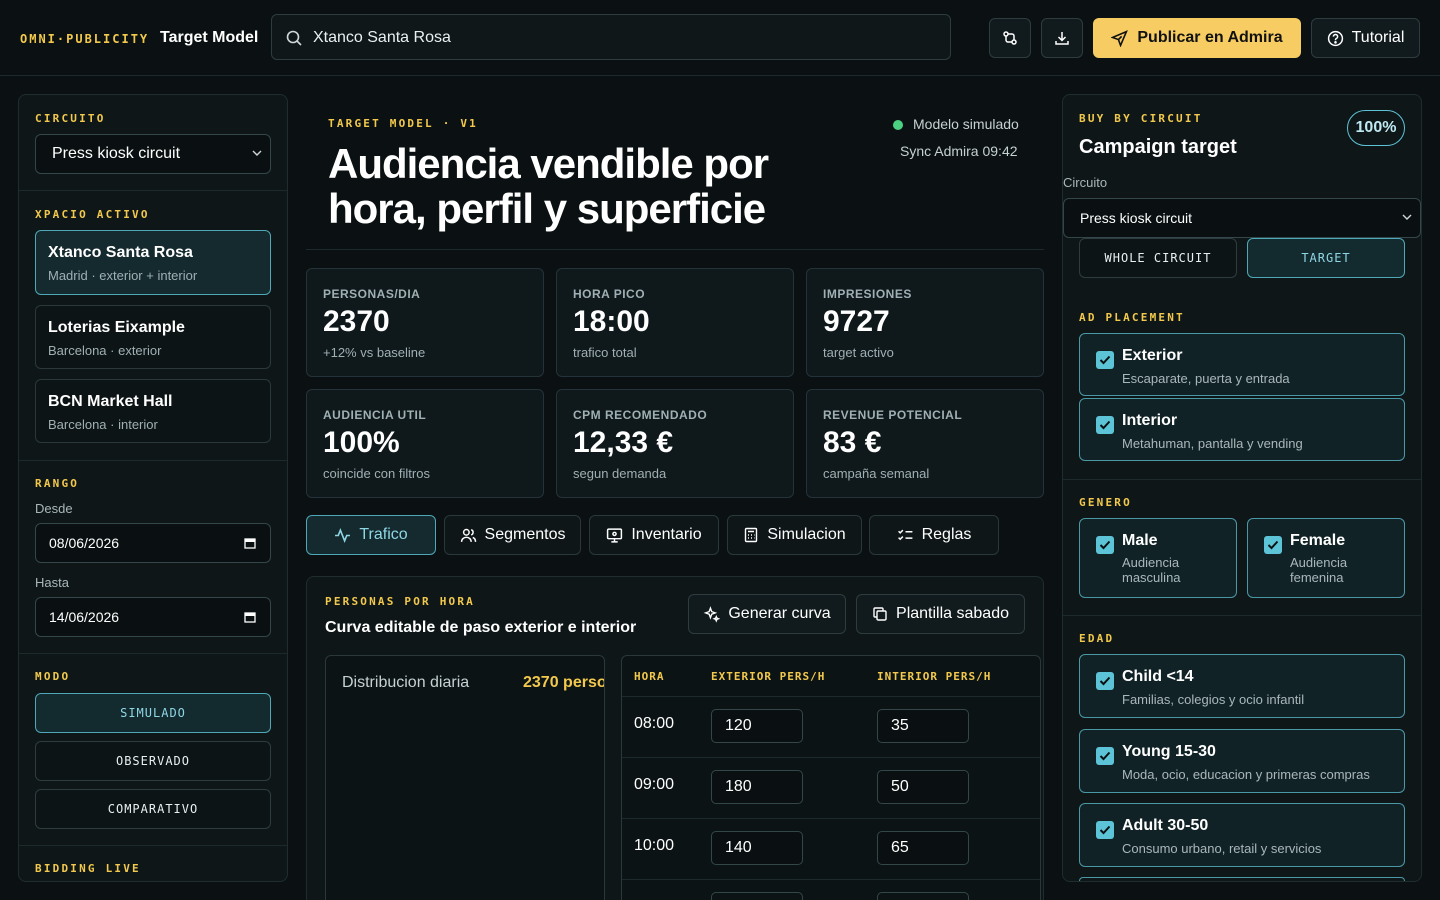 The height and width of the screenshot is (900, 1440). Describe the element at coordinates (1242, 218) in the screenshot. I see `right-circuit-select: Press kiosk circuit` at that location.